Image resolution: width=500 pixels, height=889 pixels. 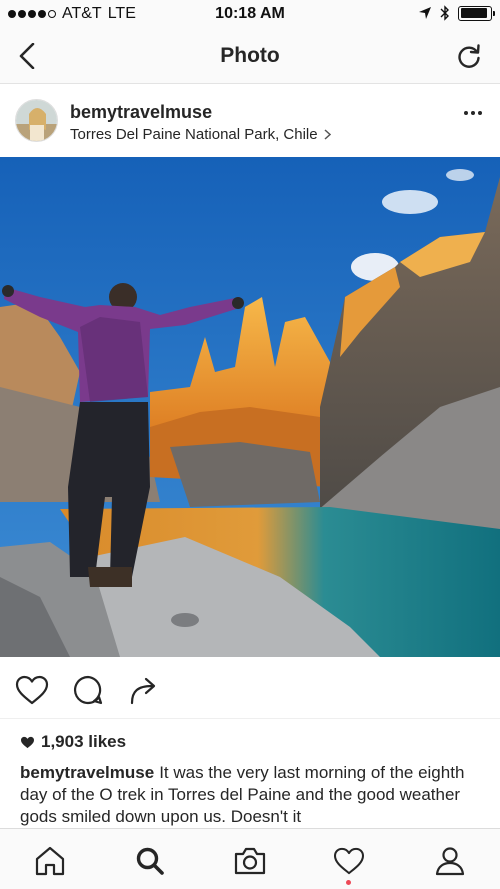 I want to click on refresh-icon, so click(x=469, y=56).